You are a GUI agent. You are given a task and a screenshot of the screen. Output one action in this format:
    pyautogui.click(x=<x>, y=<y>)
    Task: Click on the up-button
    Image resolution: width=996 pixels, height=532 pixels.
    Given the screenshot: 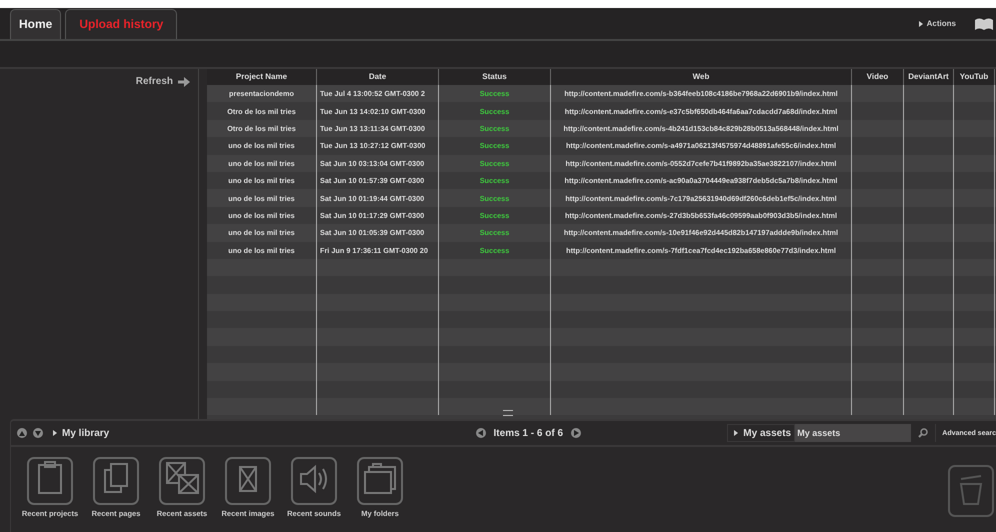 What is the action you would take?
    pyautogui.click(x=22, y=433)
    